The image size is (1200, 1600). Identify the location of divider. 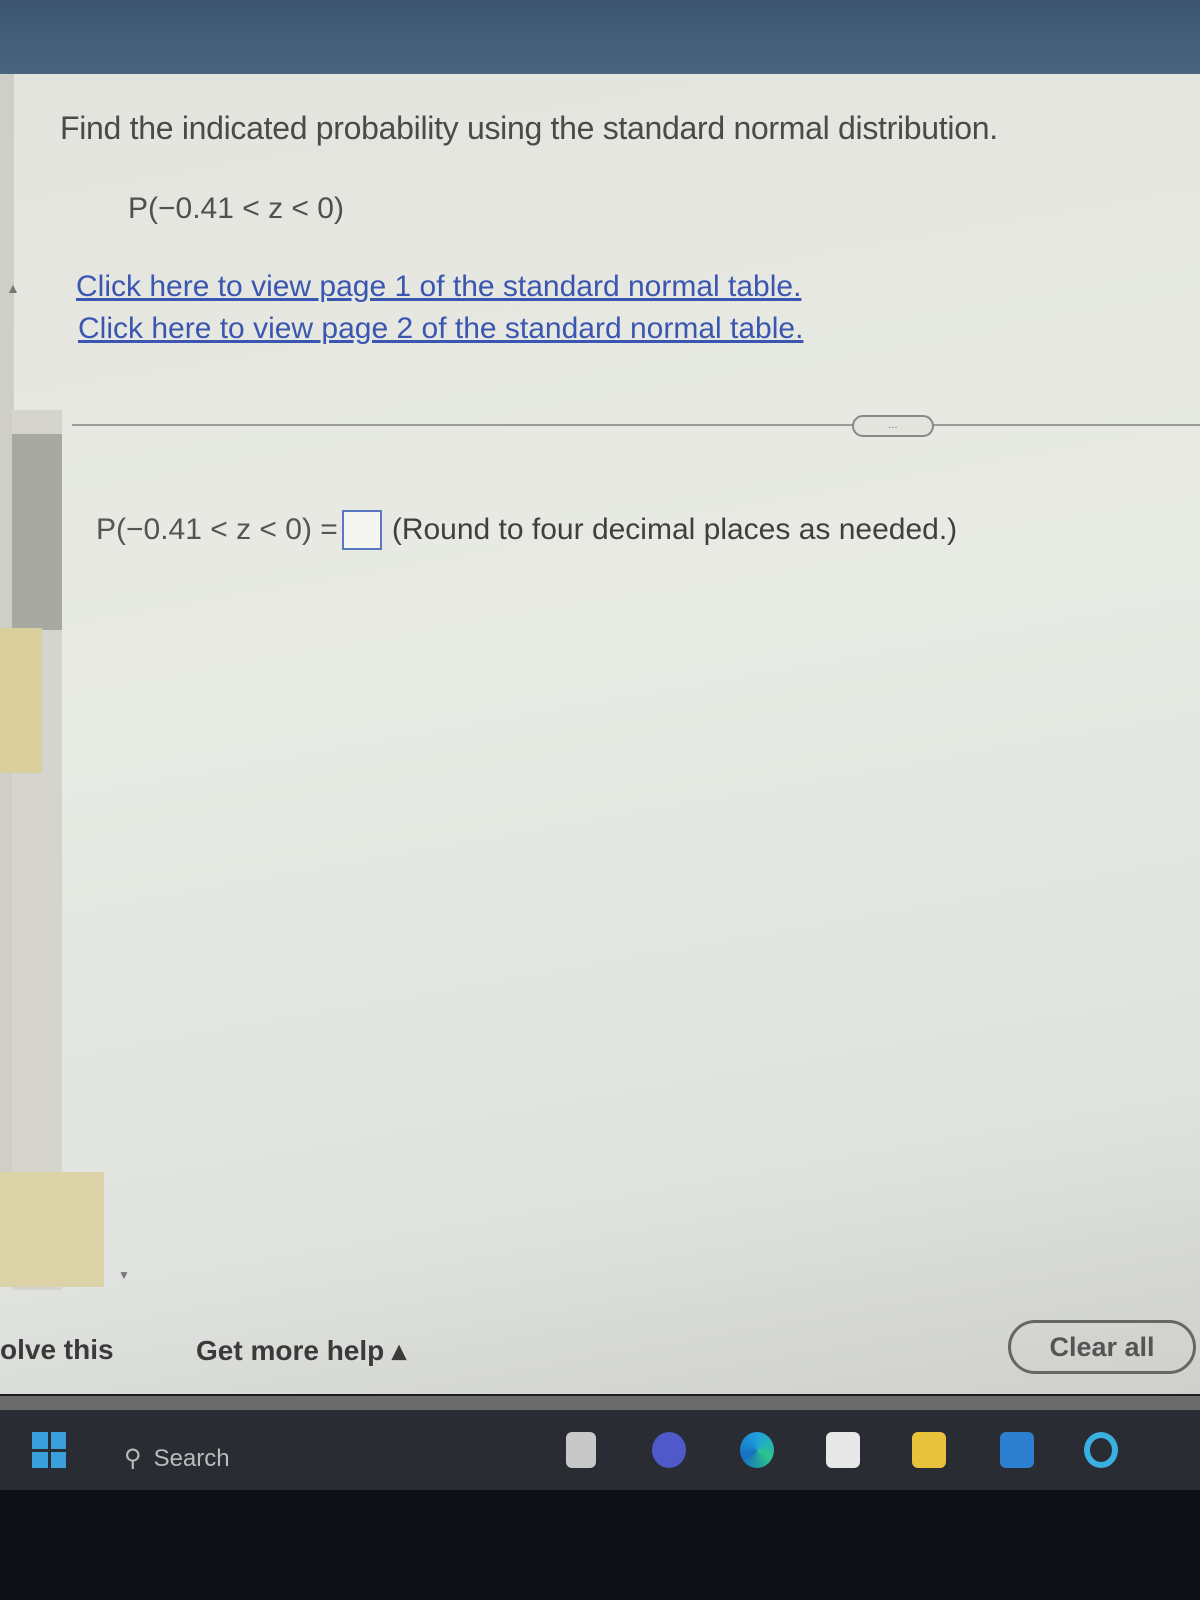
(636, 425).